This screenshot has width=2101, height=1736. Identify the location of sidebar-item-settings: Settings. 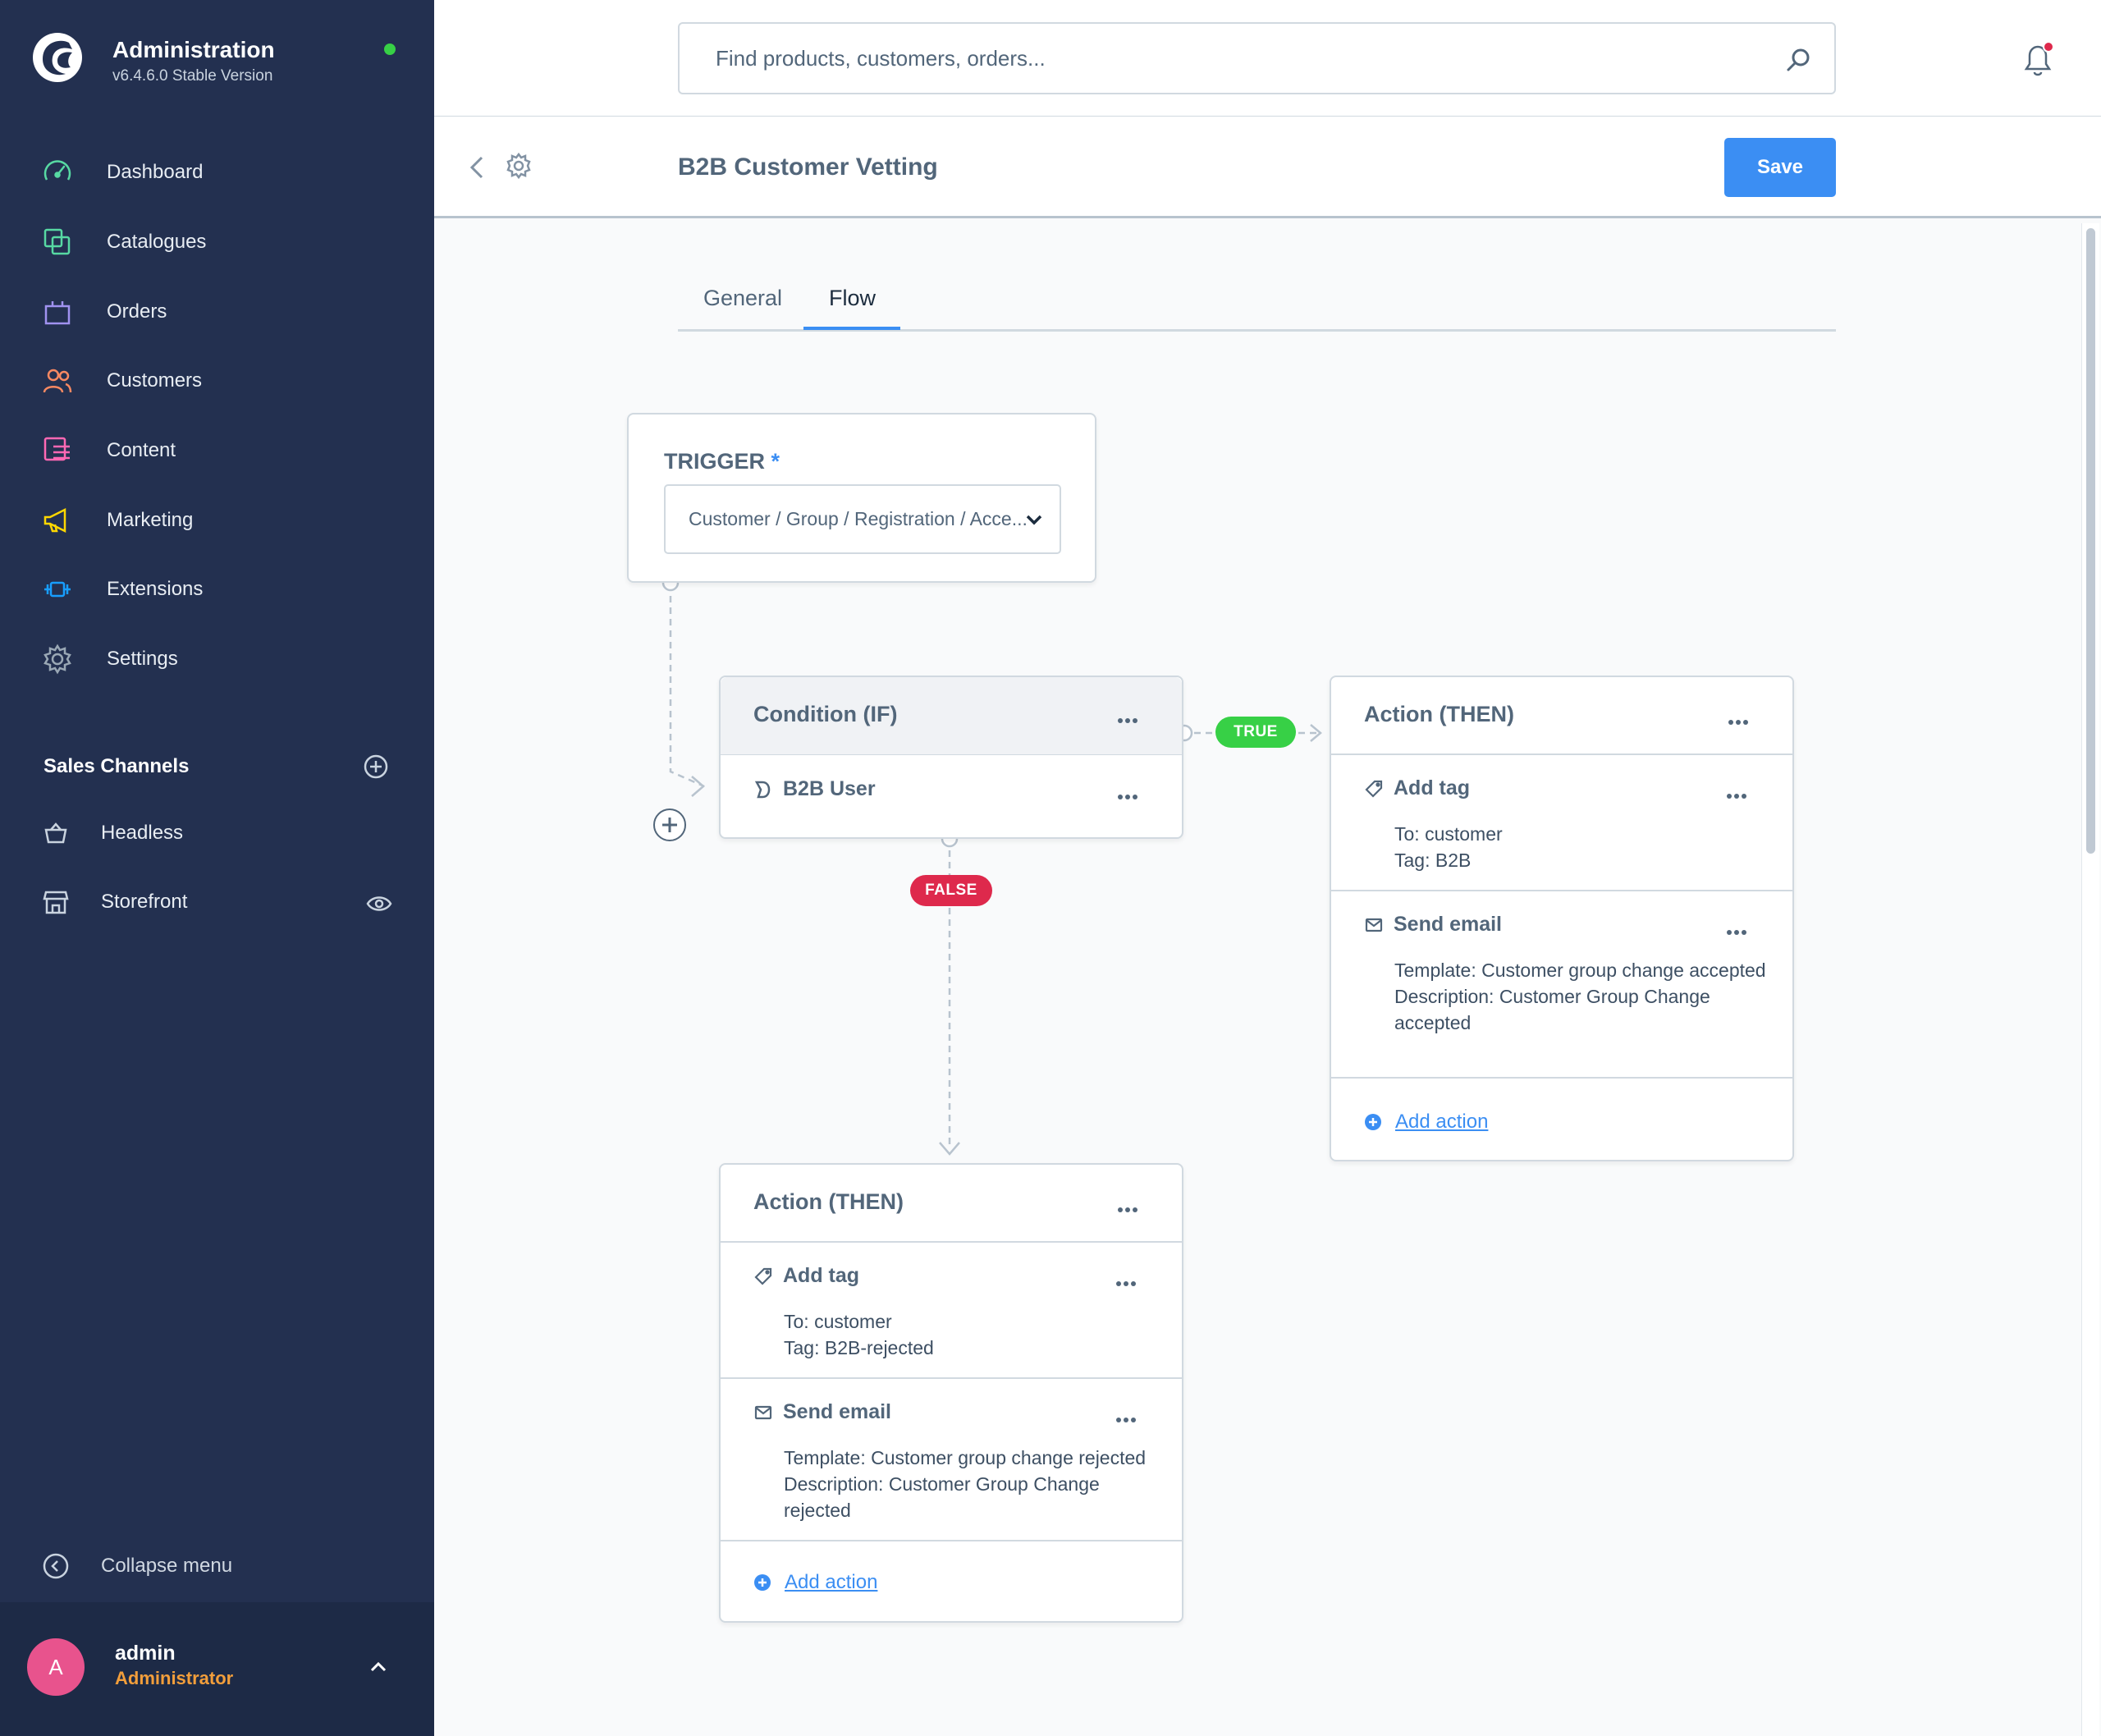
(217, 659).